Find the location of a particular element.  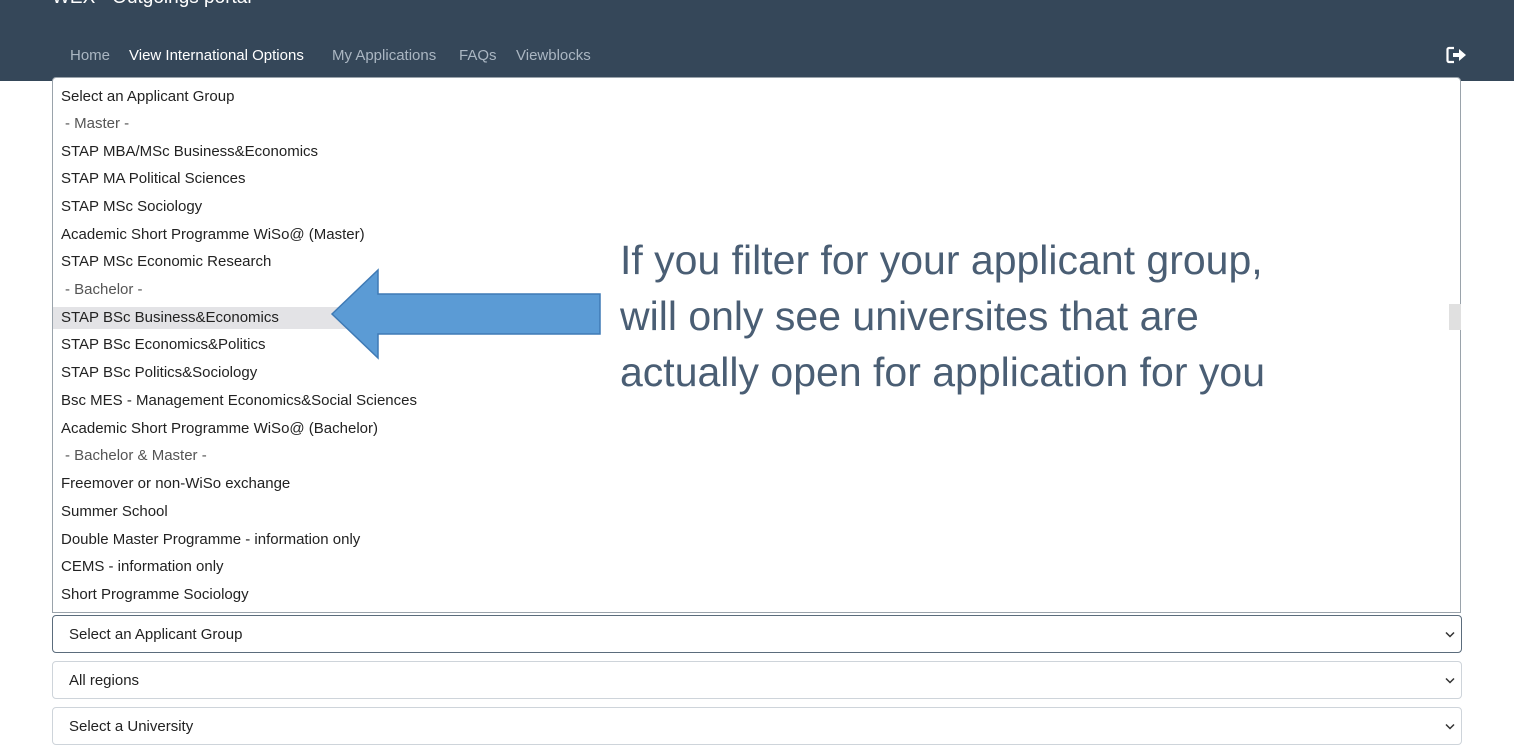

optgroup-master: - Master - is located at coordinates (97, 123).